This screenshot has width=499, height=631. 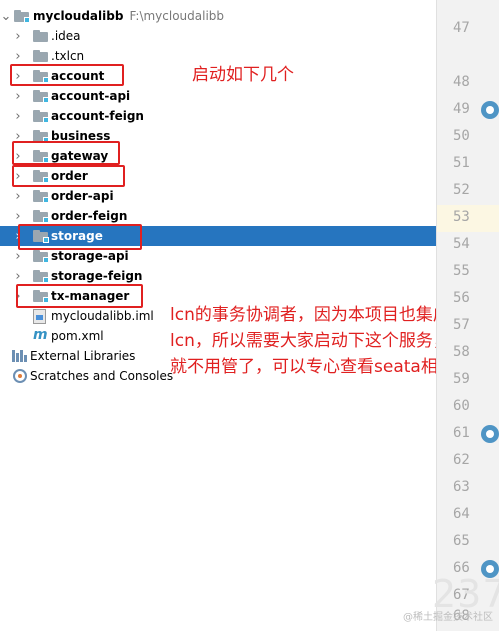 What do you see at coordinates (102, 376) in the screenshot?
I see `tree-item-label: Scratches and Consoles` at bounding box center [102, 376].